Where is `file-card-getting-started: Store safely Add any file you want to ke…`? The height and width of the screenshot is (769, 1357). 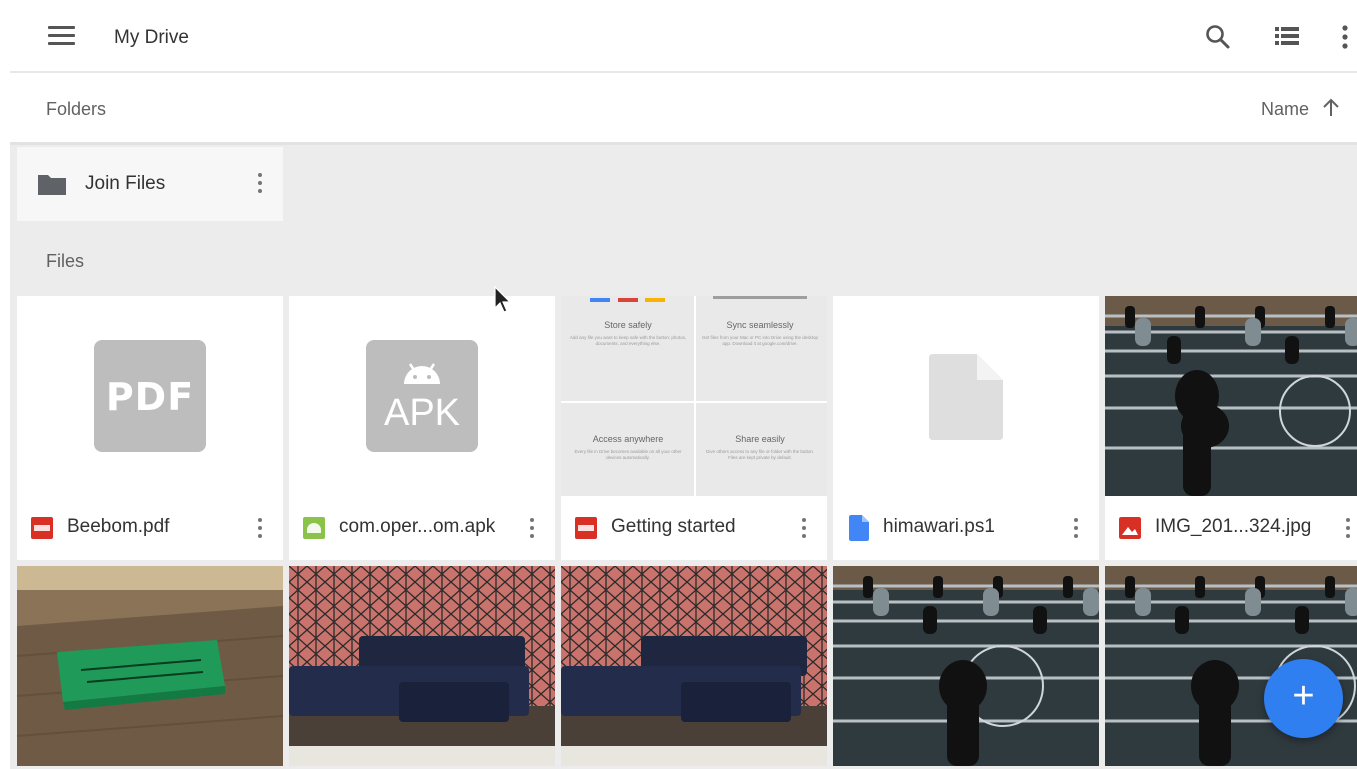
file-card-getting-started: Store safely Add any file you want to ke… is located at coordinates (694, 428).